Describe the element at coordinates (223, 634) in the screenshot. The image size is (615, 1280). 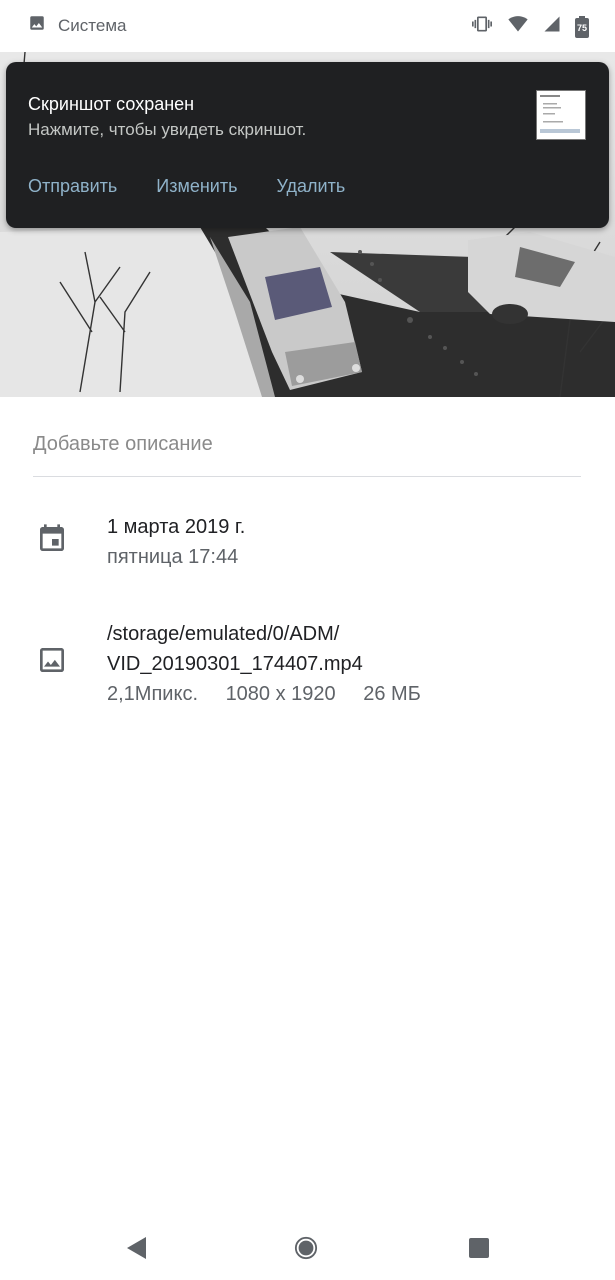
I see `file-path-line1: /storage/emulated/0/ADM/` at that location.